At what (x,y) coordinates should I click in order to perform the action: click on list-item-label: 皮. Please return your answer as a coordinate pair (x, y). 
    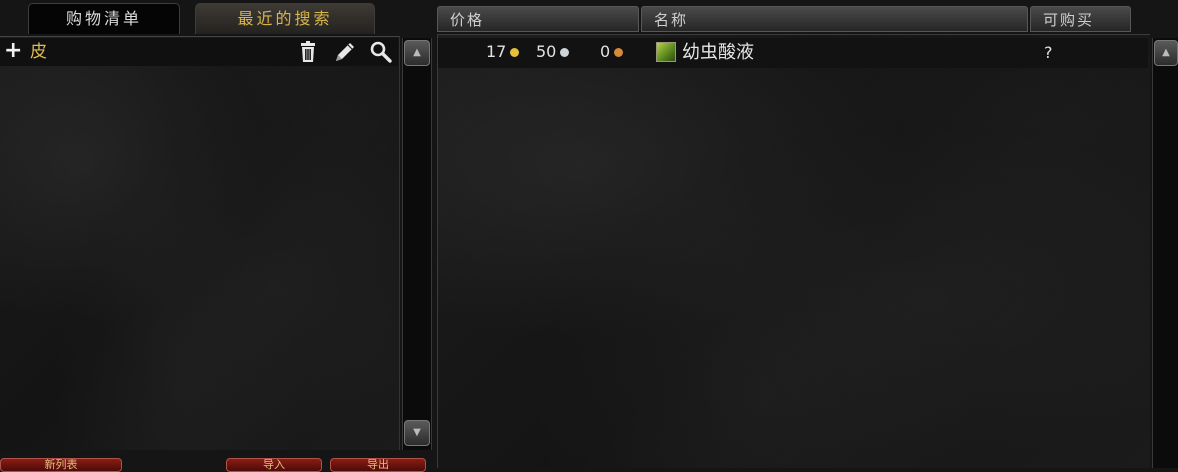
    Looking at the image, I should click on (38, 52).